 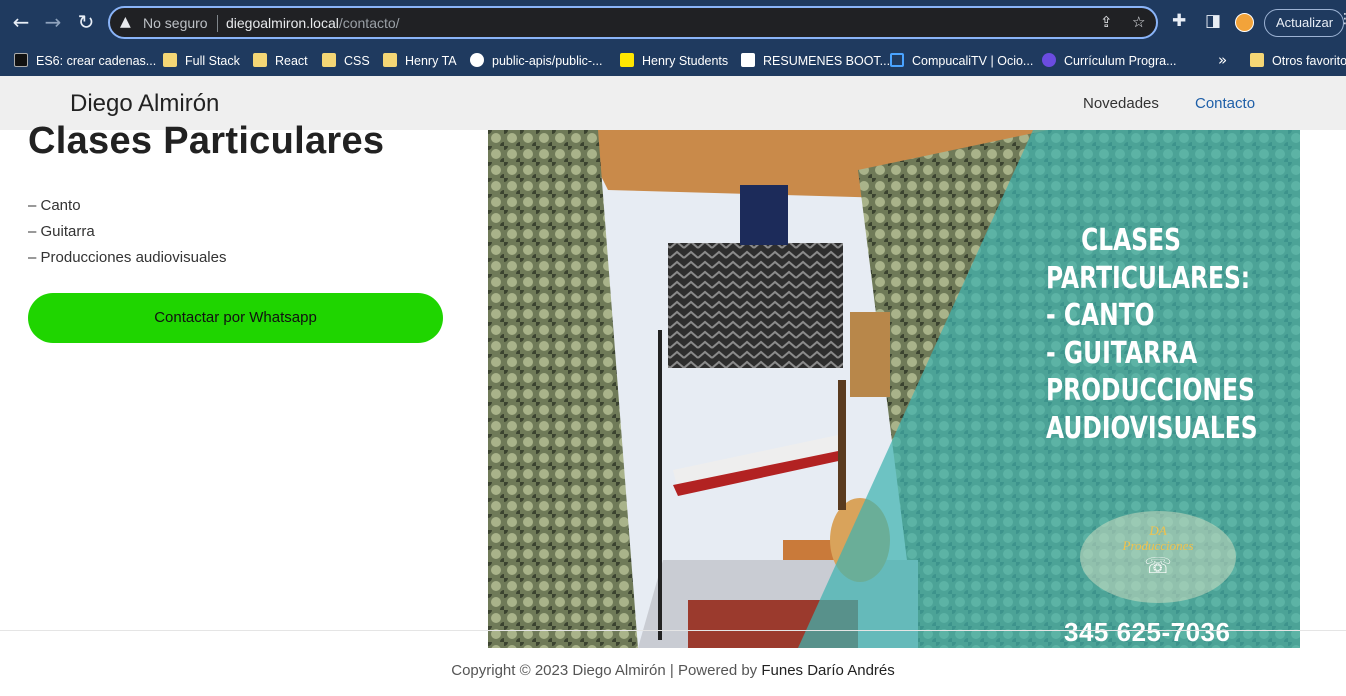 What do you see at coordinates (217, 23) in the screenshot?
I see `omnibox-separator` at bounding box center [217, 23].